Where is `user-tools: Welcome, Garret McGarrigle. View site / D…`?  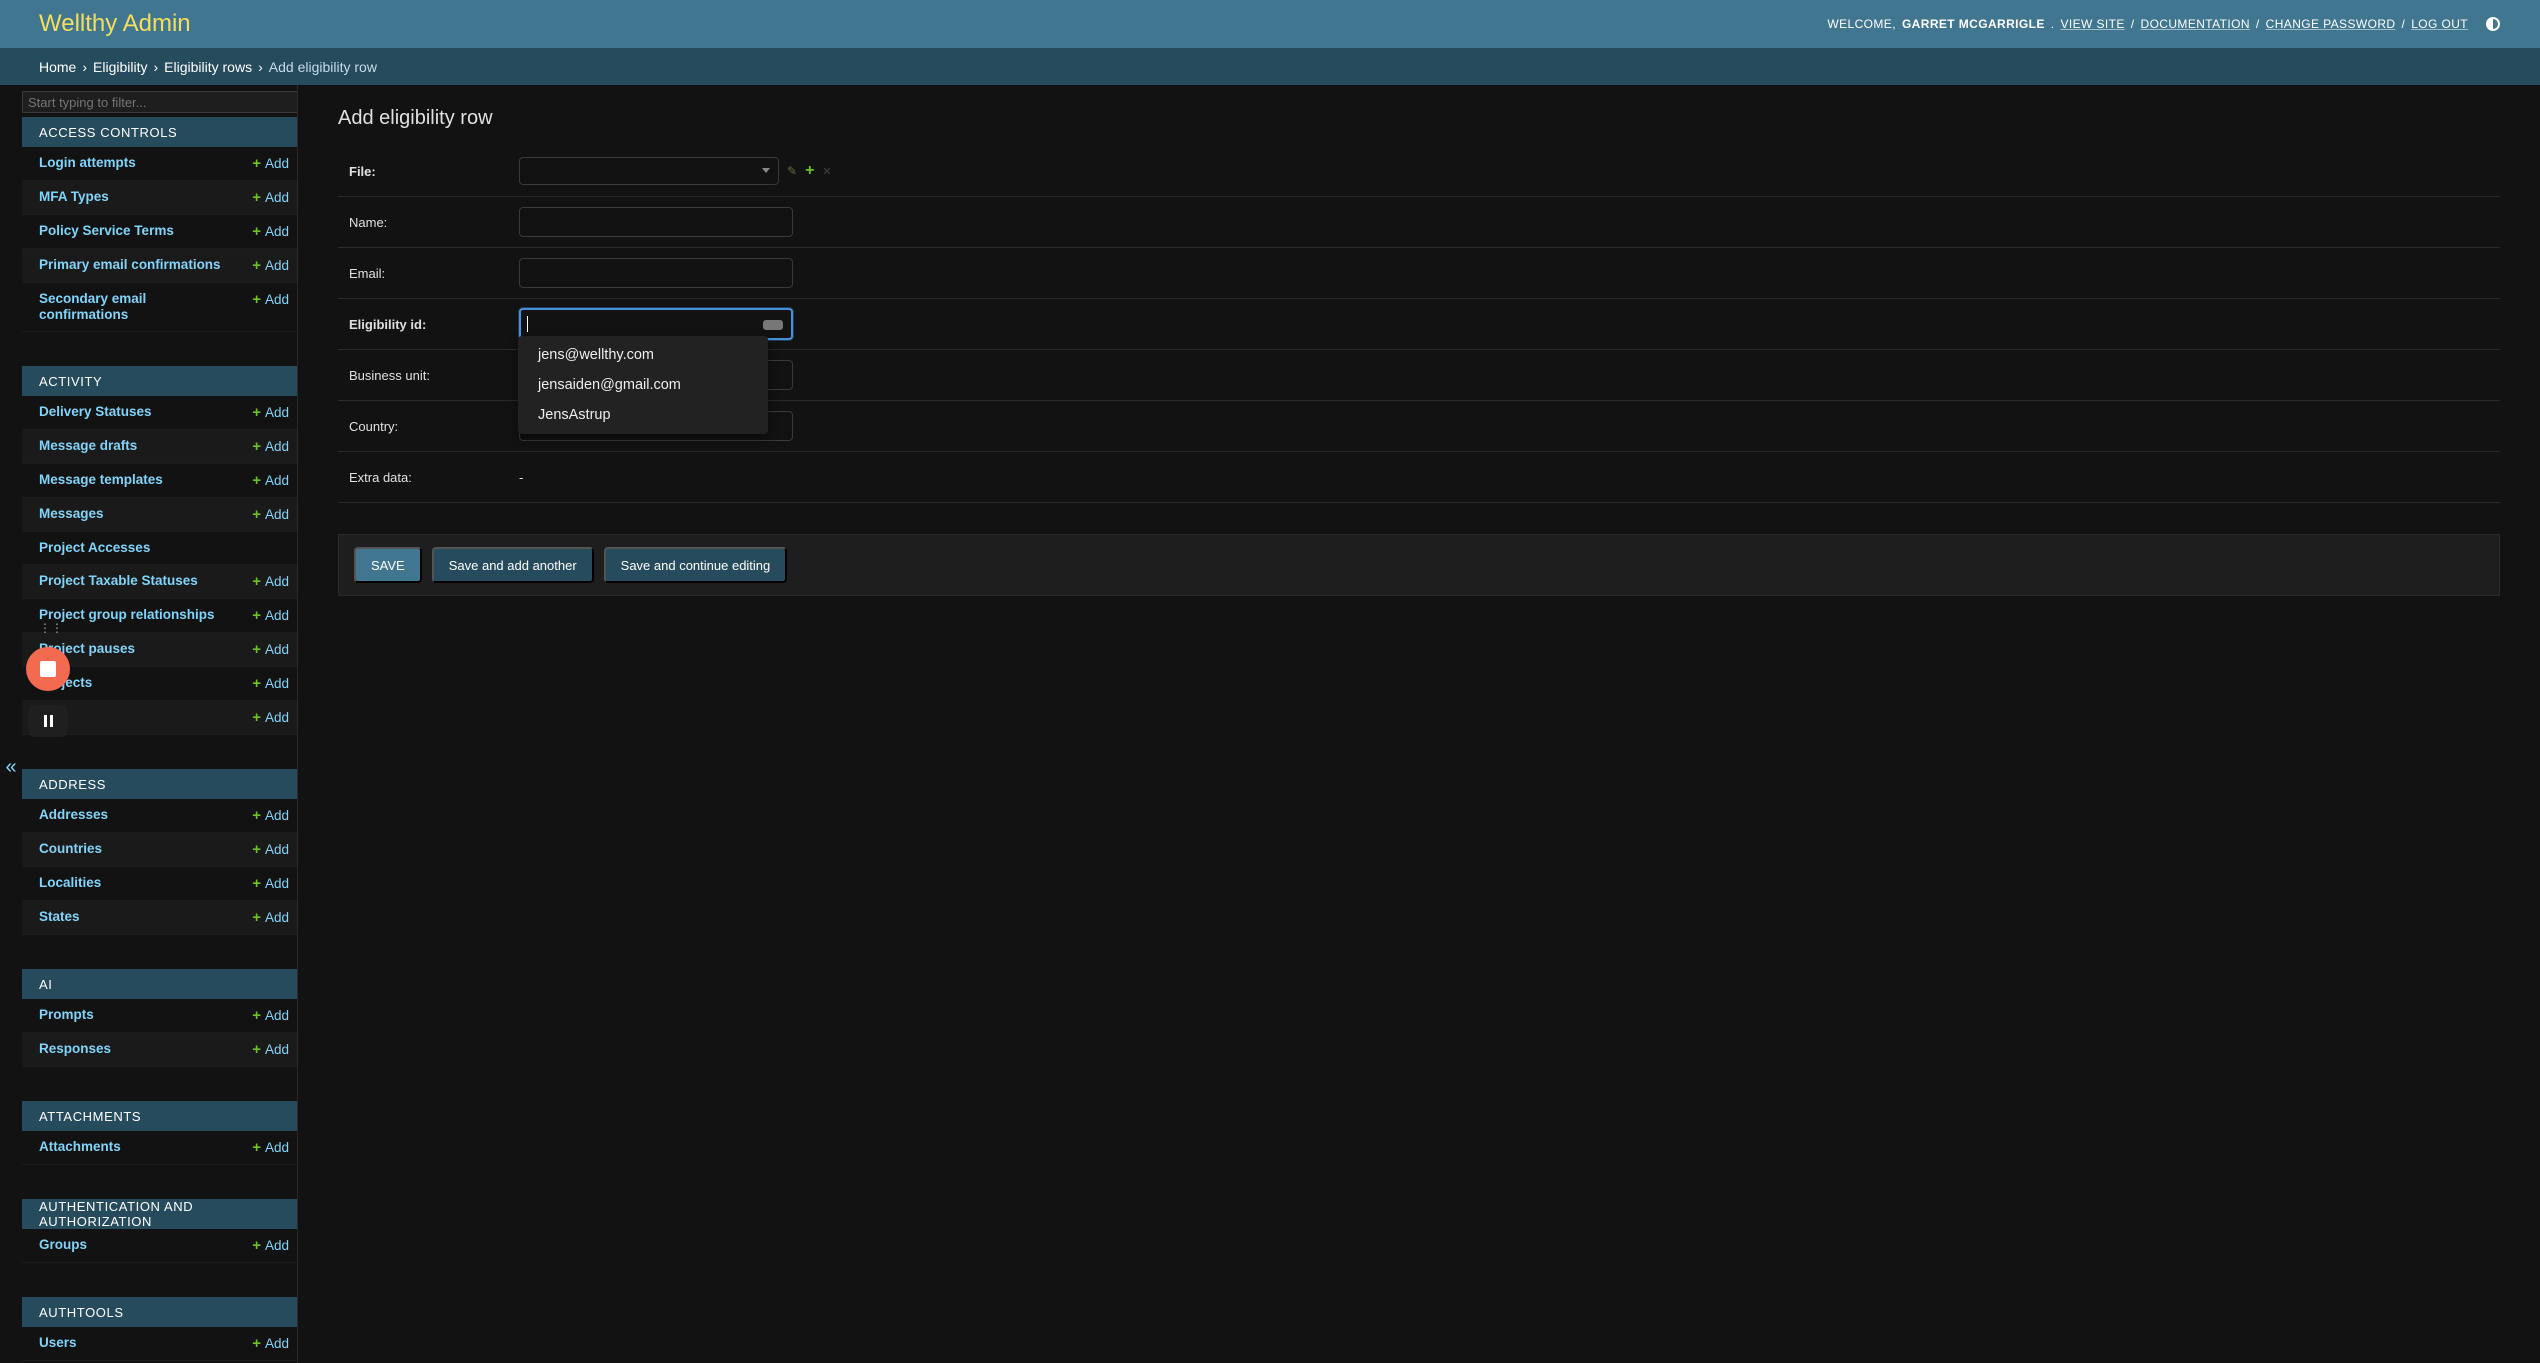
user-tools: Welcome, Garret McGarrigle. View site / D… is located at coordinates (2163, 24).